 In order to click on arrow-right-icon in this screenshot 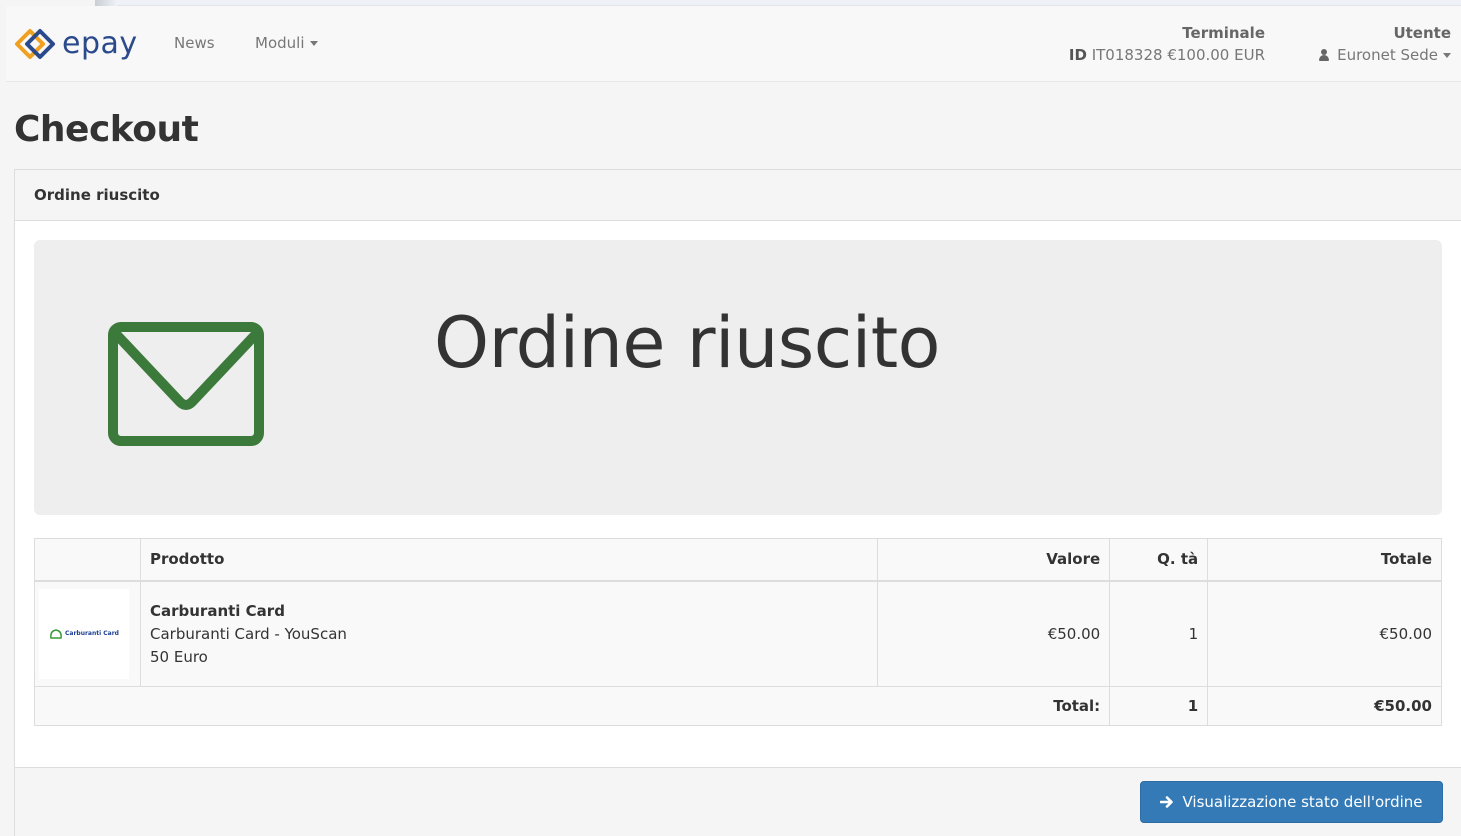, I will do `click(1167, 802)`.